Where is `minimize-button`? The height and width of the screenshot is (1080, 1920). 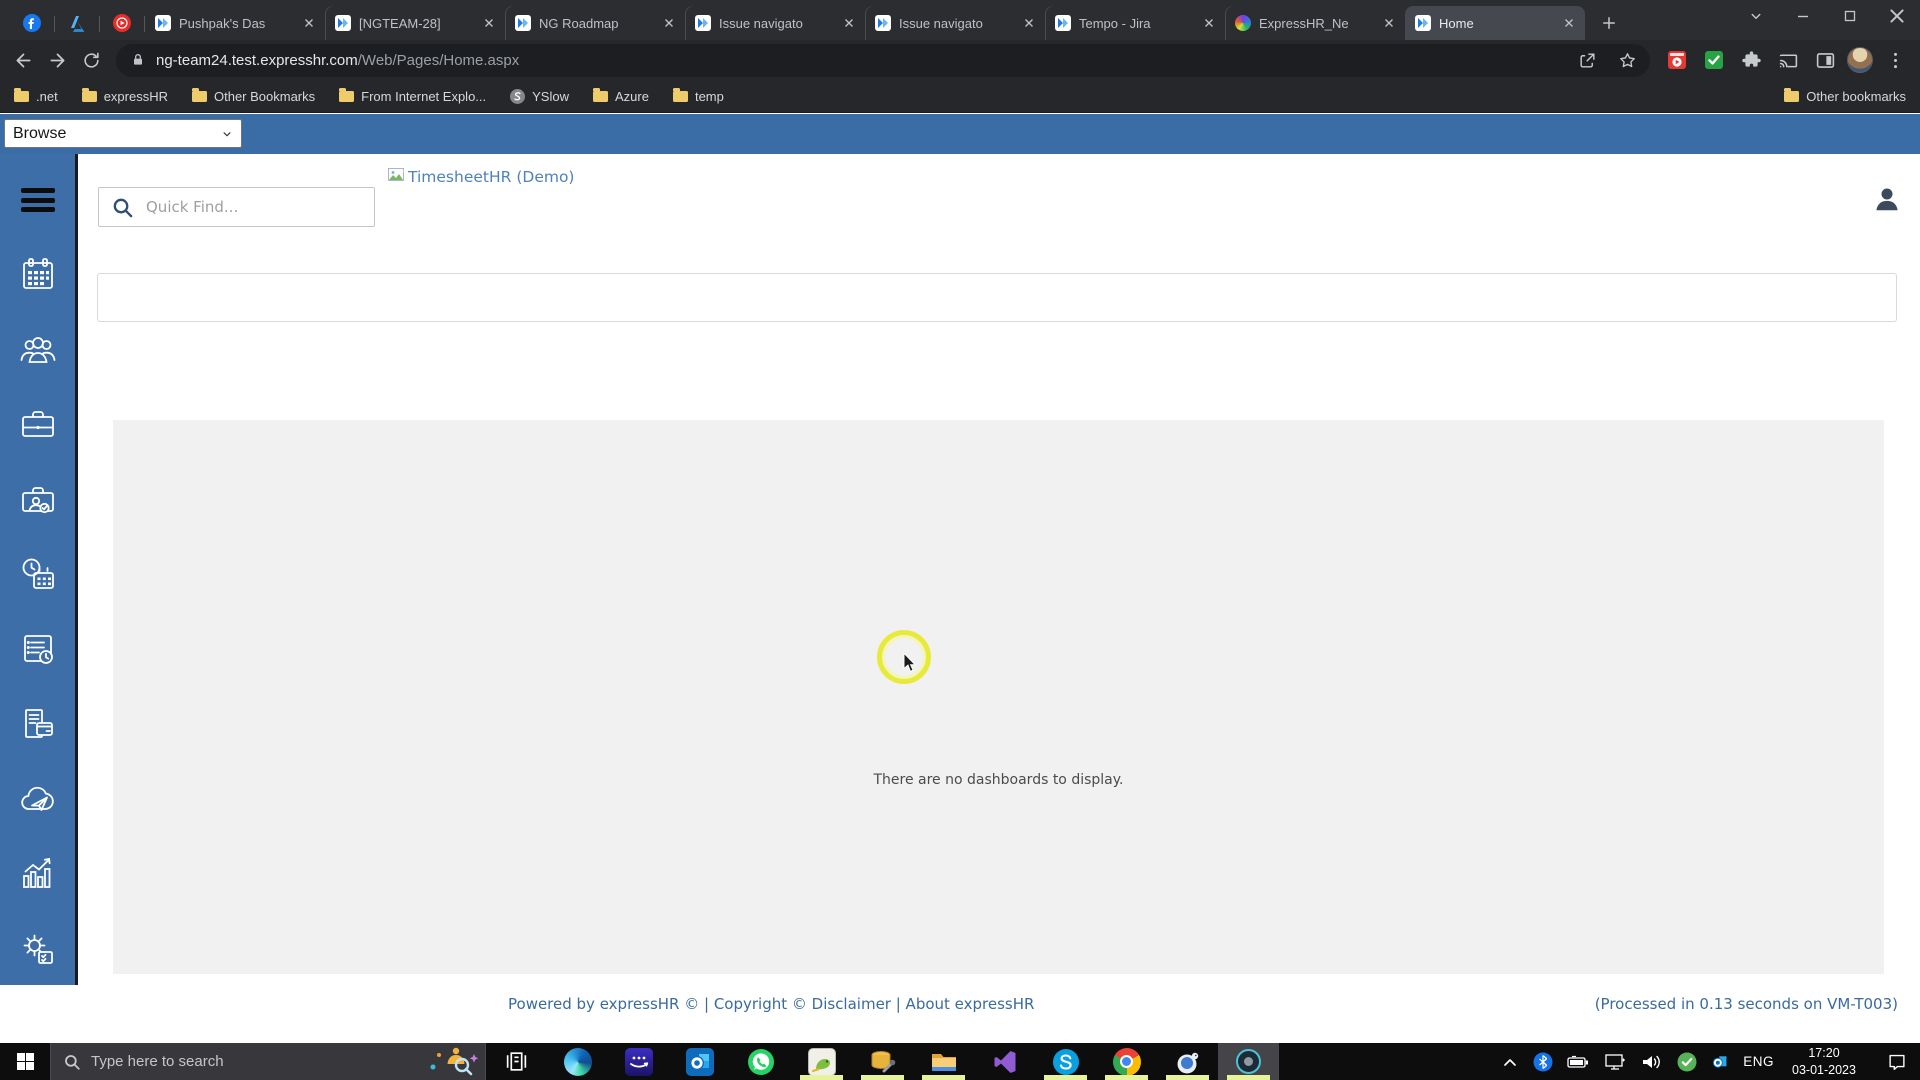
minimize-button is located at coordinates (1802, 16).